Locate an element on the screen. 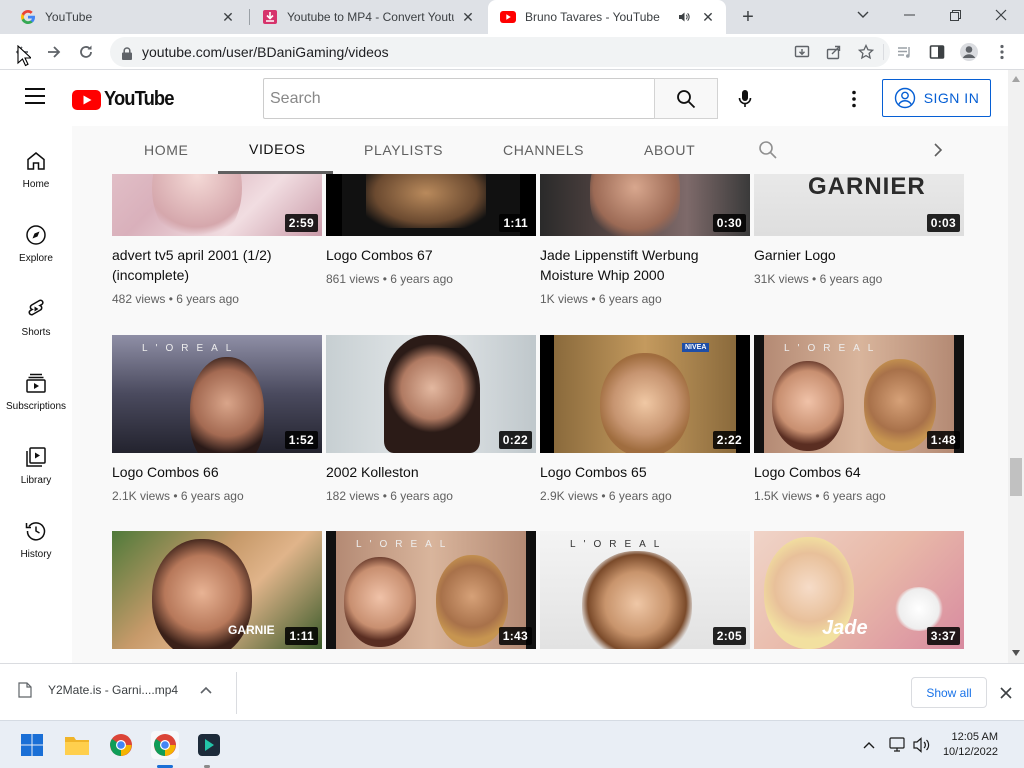 Image resolution: width=1024 pixels, height=768 pixels. scroll-down-icon is located at coordinates (1016, 653).